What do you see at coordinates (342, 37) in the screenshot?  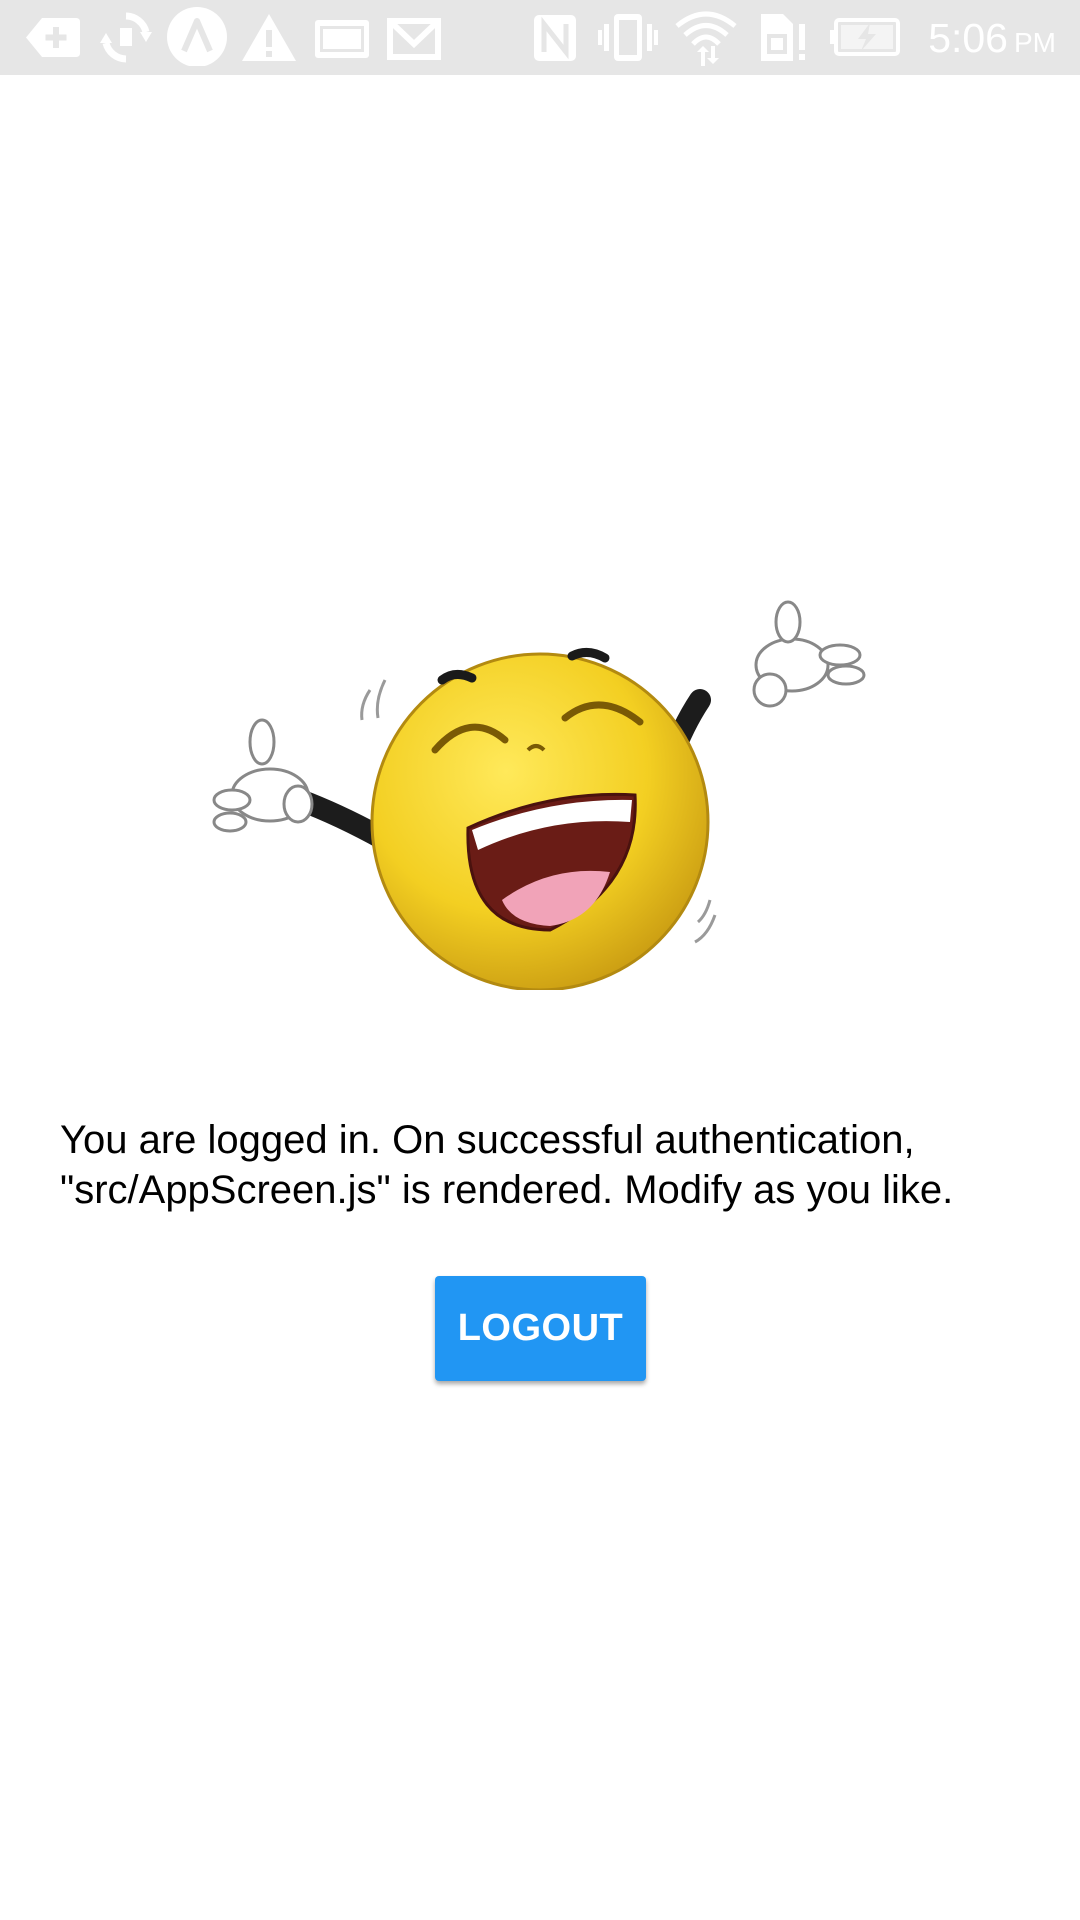 I see `storage-icon` at bounding box center [342, 37].